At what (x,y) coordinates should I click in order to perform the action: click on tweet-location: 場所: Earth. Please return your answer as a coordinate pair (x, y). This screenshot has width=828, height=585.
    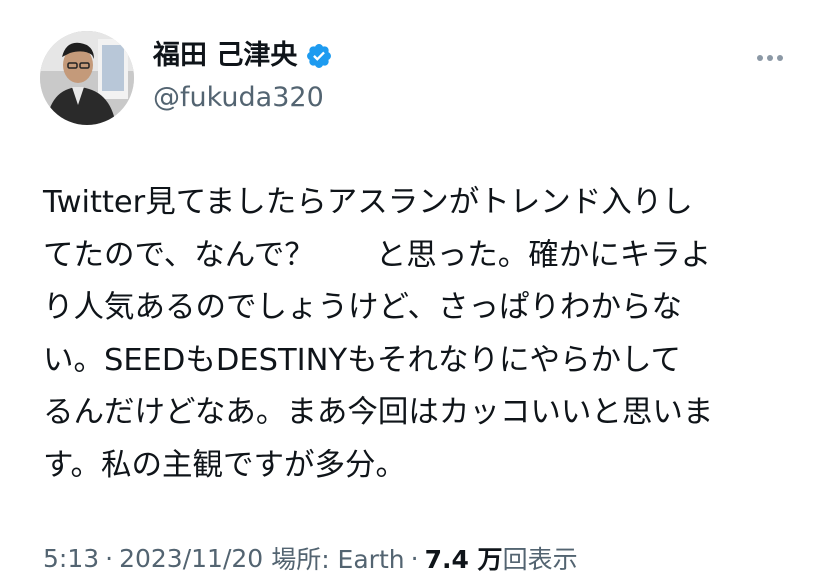
    Looking at the image, I should click on (338, 559).